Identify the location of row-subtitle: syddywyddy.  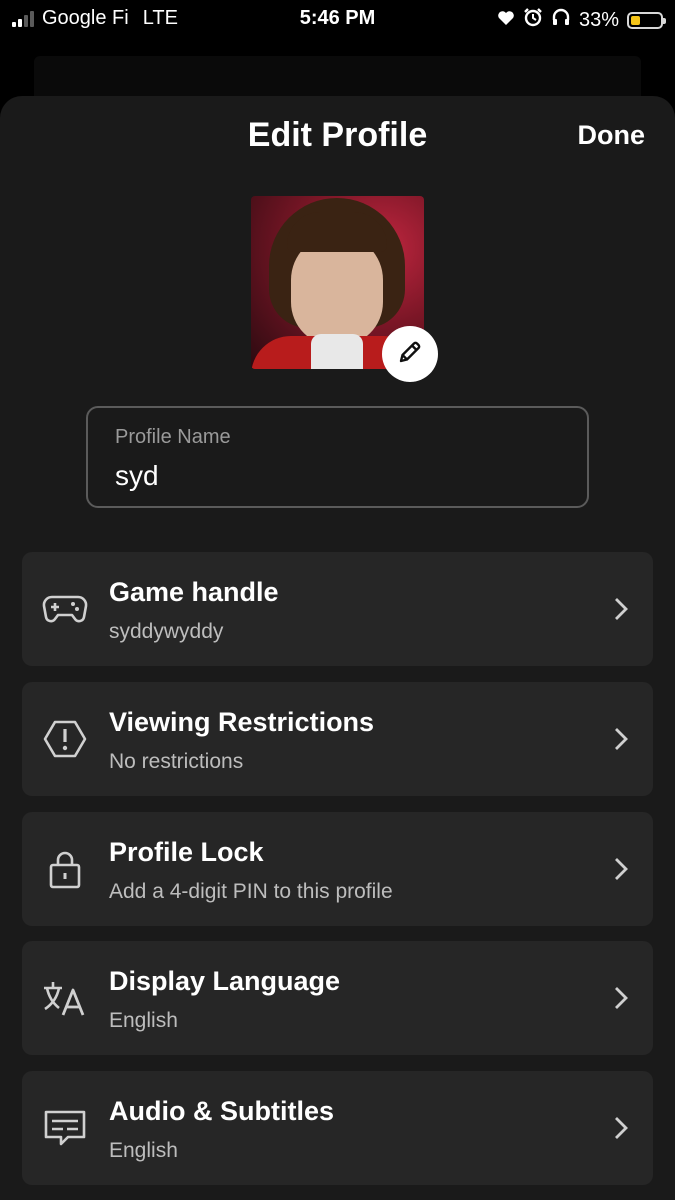
(166, 631).